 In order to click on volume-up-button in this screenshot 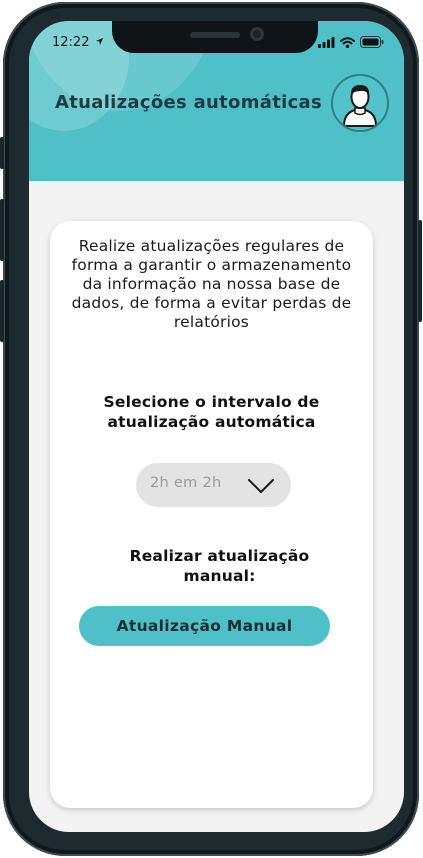, I will do `click(2, 230)`.